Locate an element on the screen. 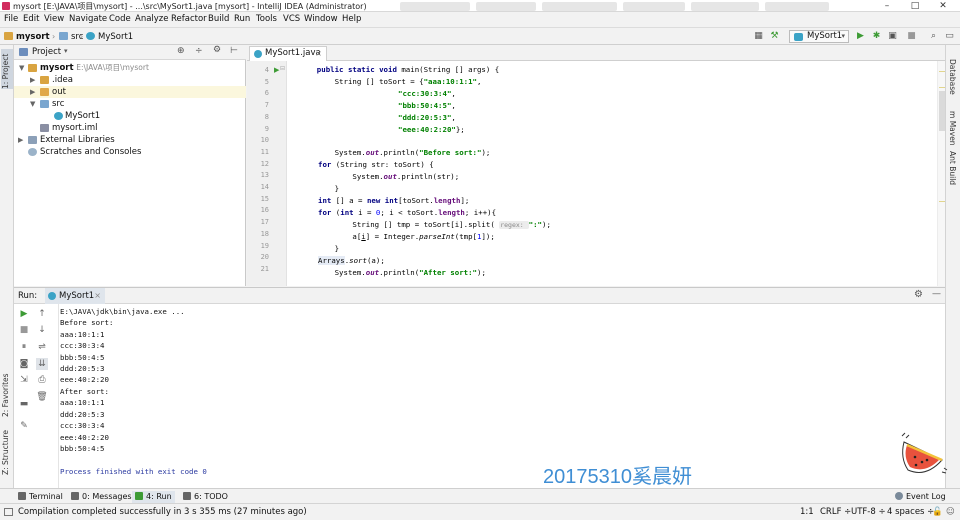 The image size is (960, 520). lock-icon: 🔓 is located at coordinates (937, 512).